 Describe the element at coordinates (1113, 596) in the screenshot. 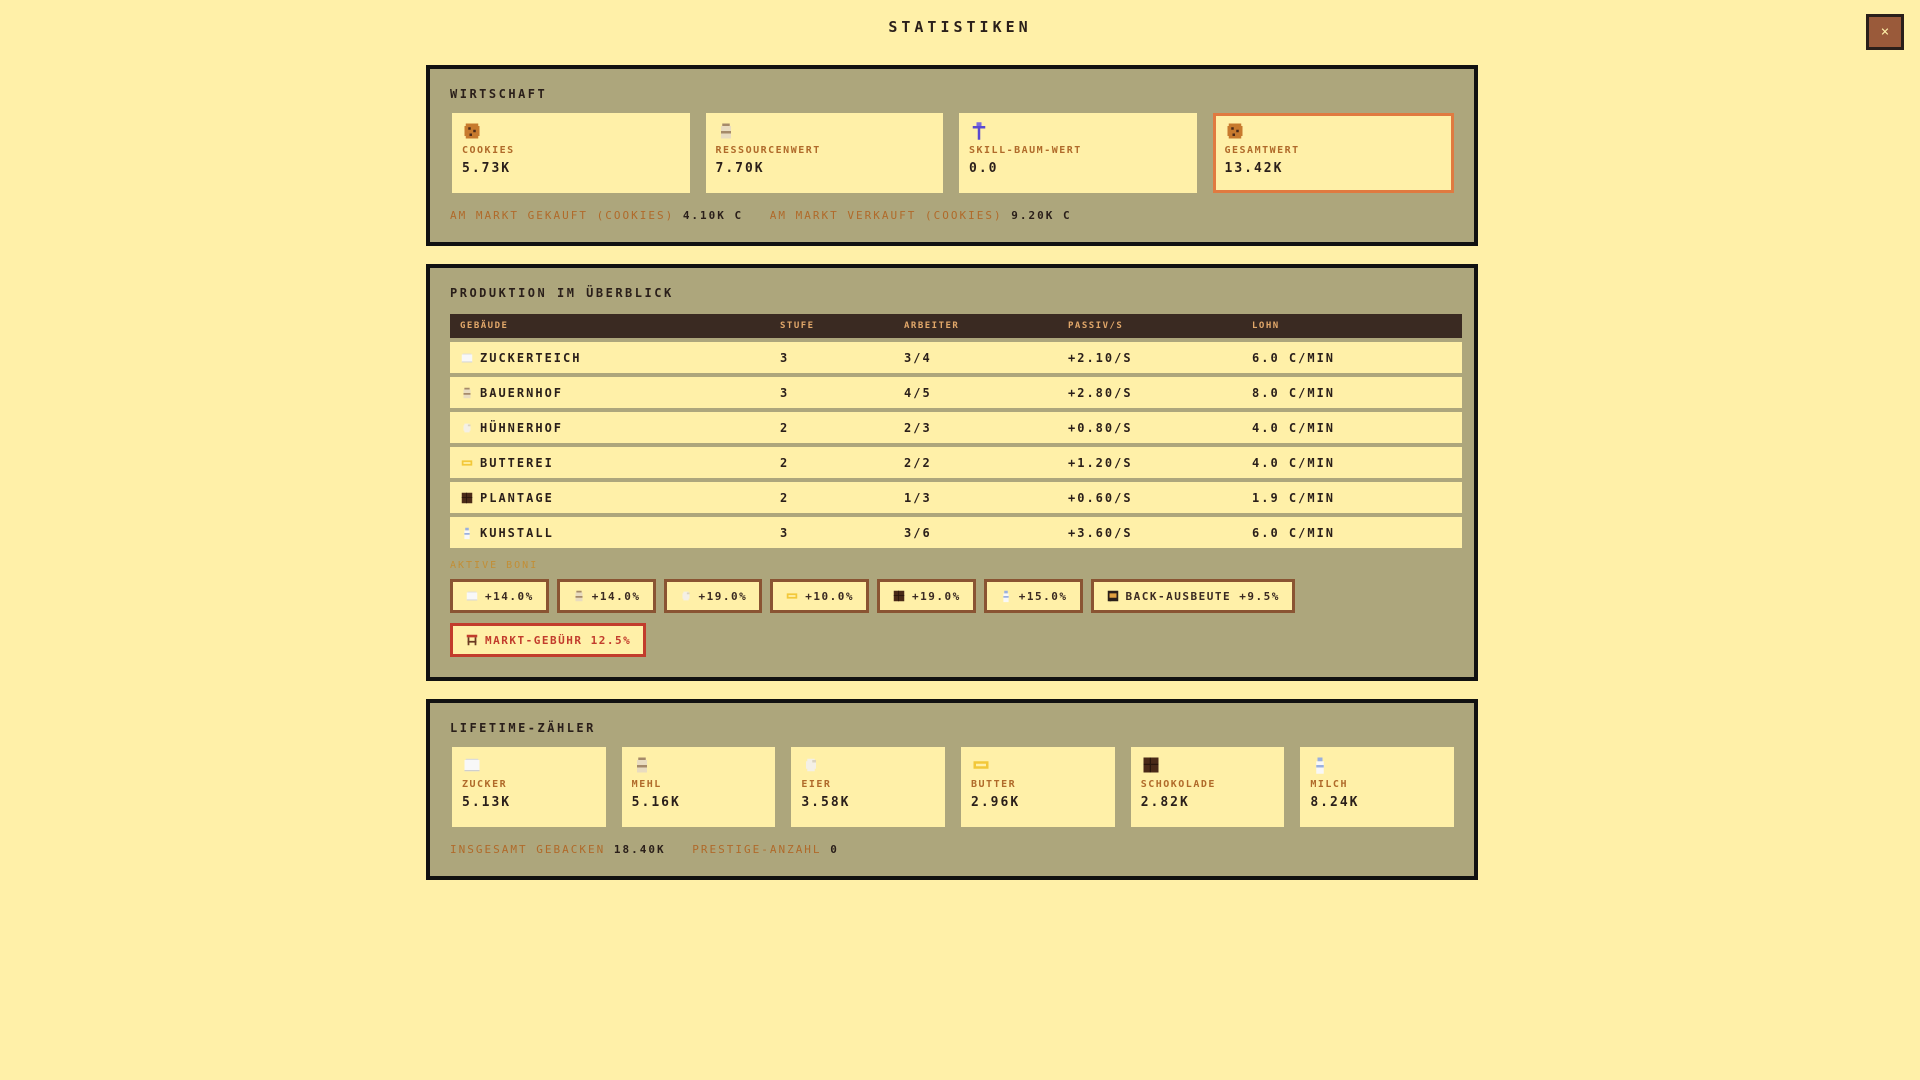

I see `oven-icon` at that location.